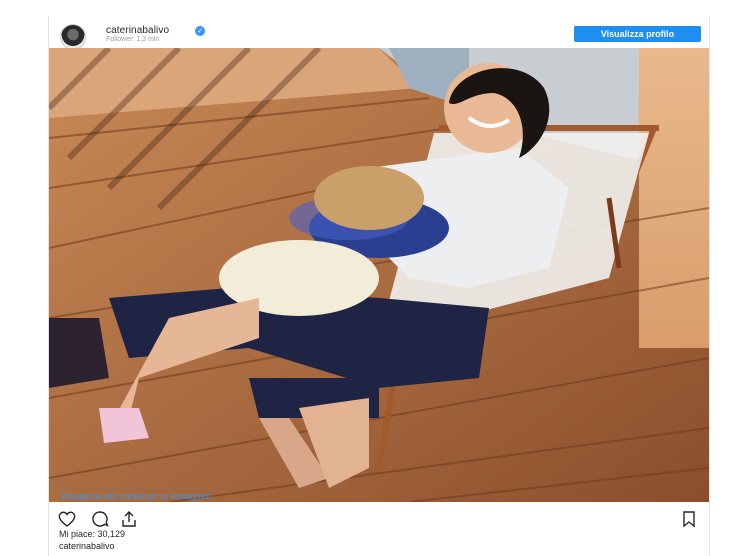  Describe the element at coordinates (637, 34) in the screenshot. I see `view-profile-button: Visualizza profilo` at that location.